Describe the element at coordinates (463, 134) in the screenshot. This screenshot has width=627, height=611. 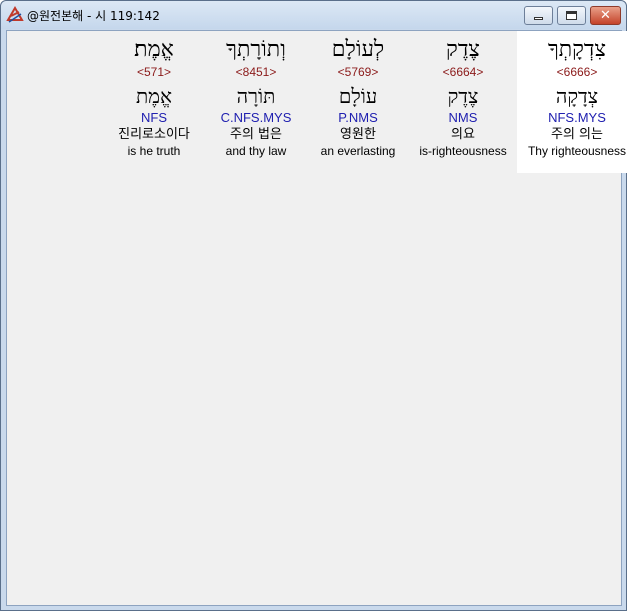
I see `korean-gloss: 의요` at that location.